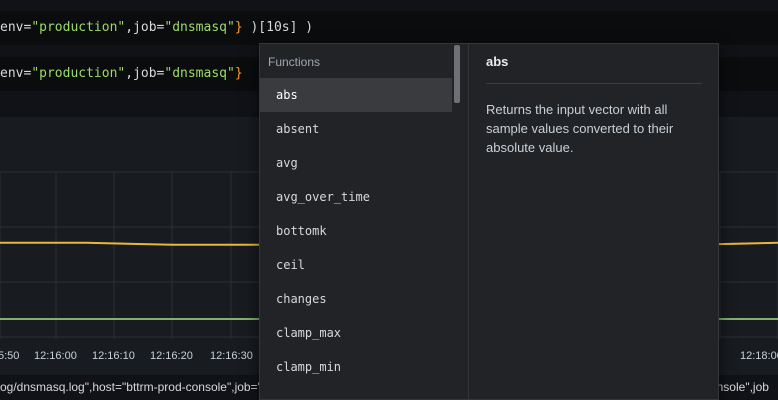 Image resolution: width=778 pixels, height=400 pixels. What do you see at coordinates (55, 356) in the screenshot?
I see `x-tick-label: 12:16:00` at bounding box center [55, 356].